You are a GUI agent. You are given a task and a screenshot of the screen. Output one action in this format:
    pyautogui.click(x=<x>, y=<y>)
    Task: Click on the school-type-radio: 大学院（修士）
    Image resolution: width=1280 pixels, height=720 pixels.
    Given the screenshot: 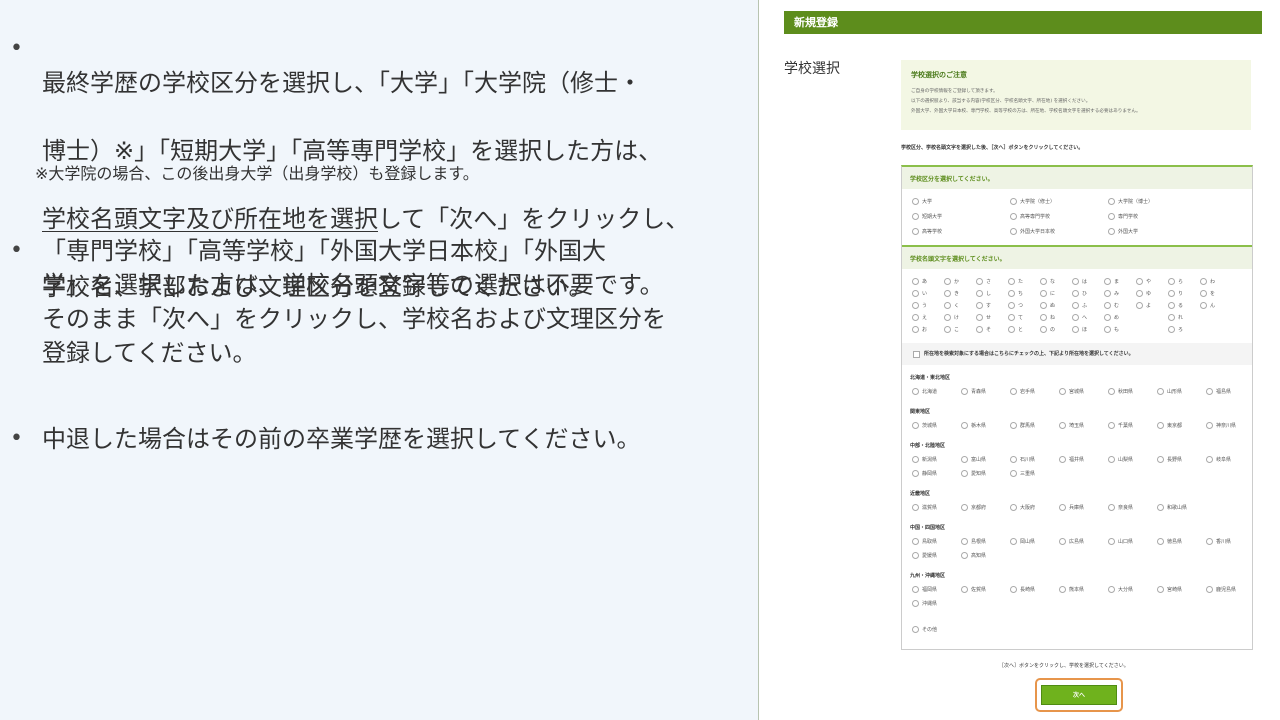 What is the action you would take?
    pyautogui.click(x=1032, y=201)
    